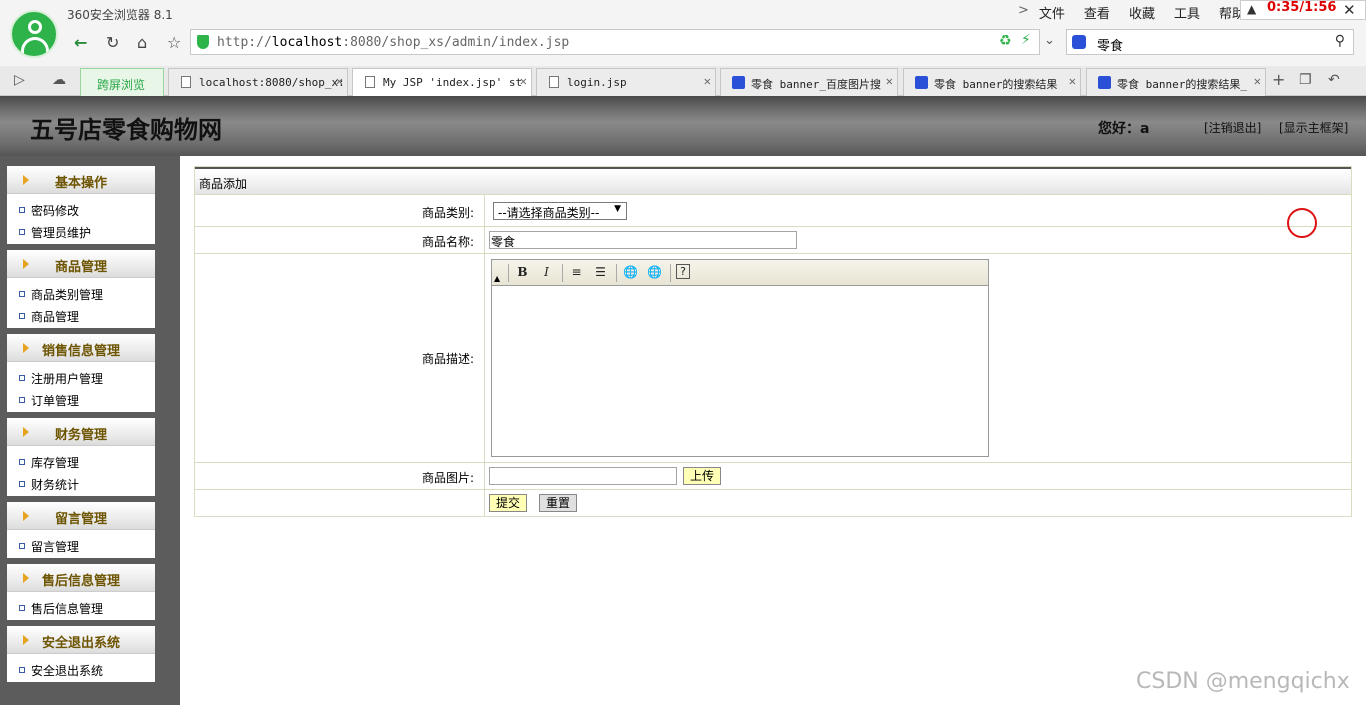 The image size is (1366, 705). What do you see at coordinates (81, 316) in the screenshot?
I see `sidebar-item-goods: 商品管理` at bounding box center [81, 316].